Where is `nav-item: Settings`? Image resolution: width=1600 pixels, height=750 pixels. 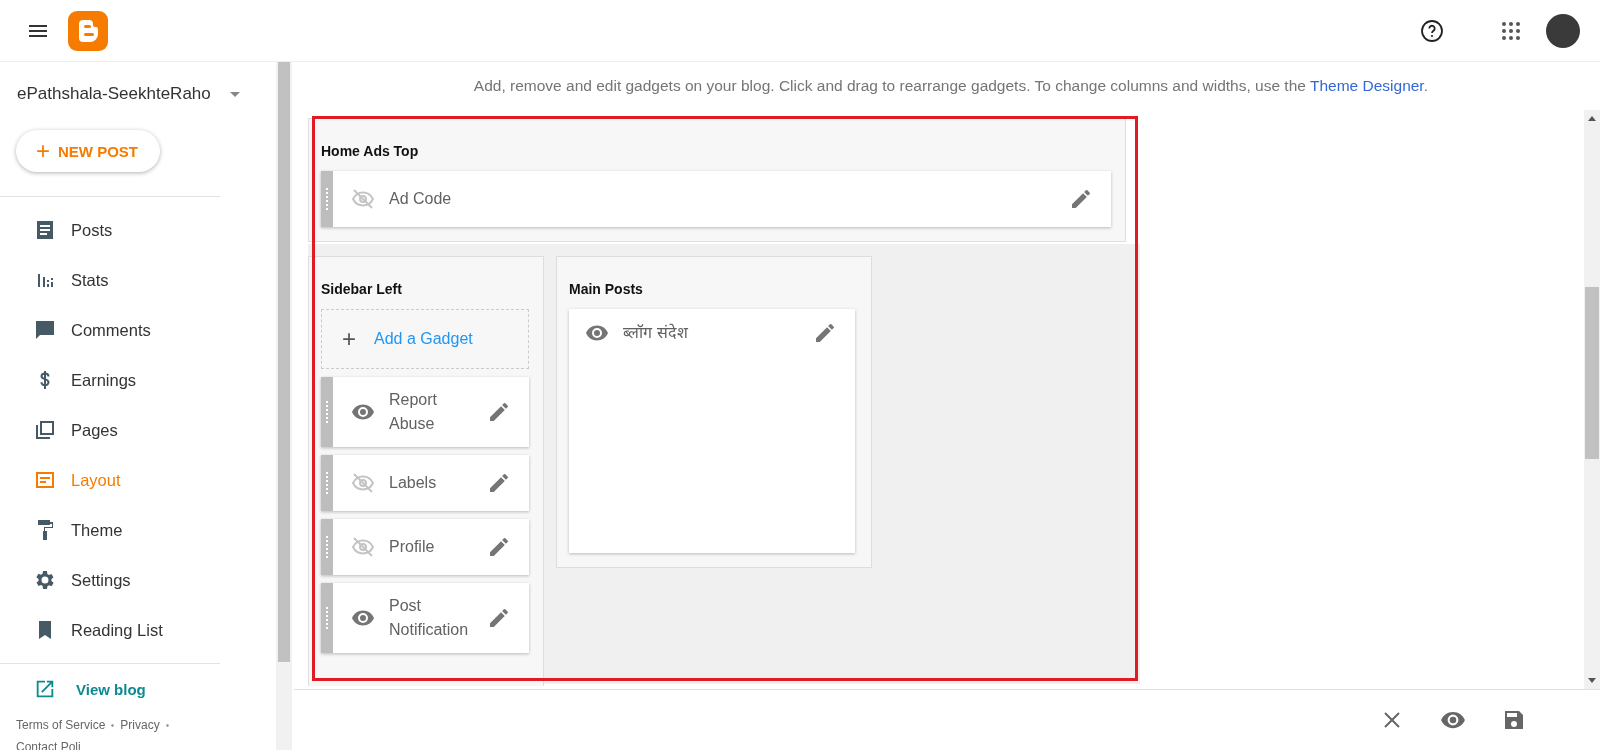
nav-item: Settings is located at coordinates (138, 580).